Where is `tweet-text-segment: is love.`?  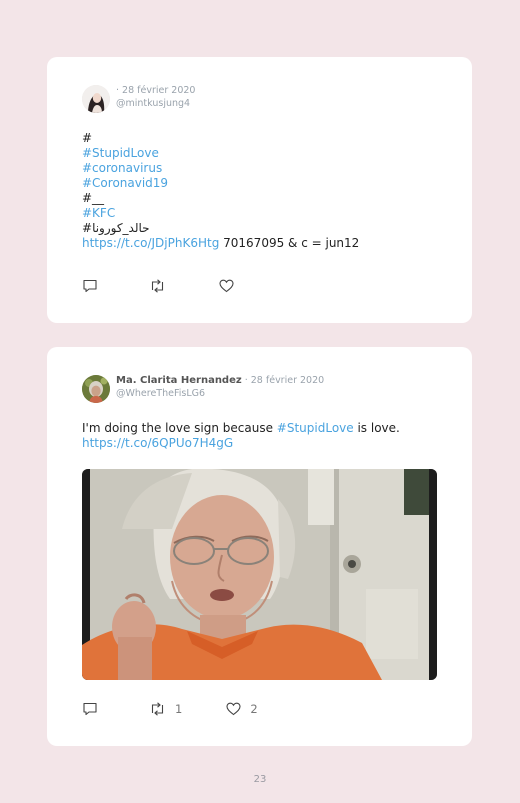
tweet-text-segment: is love. is located at coordinates (376, 428).